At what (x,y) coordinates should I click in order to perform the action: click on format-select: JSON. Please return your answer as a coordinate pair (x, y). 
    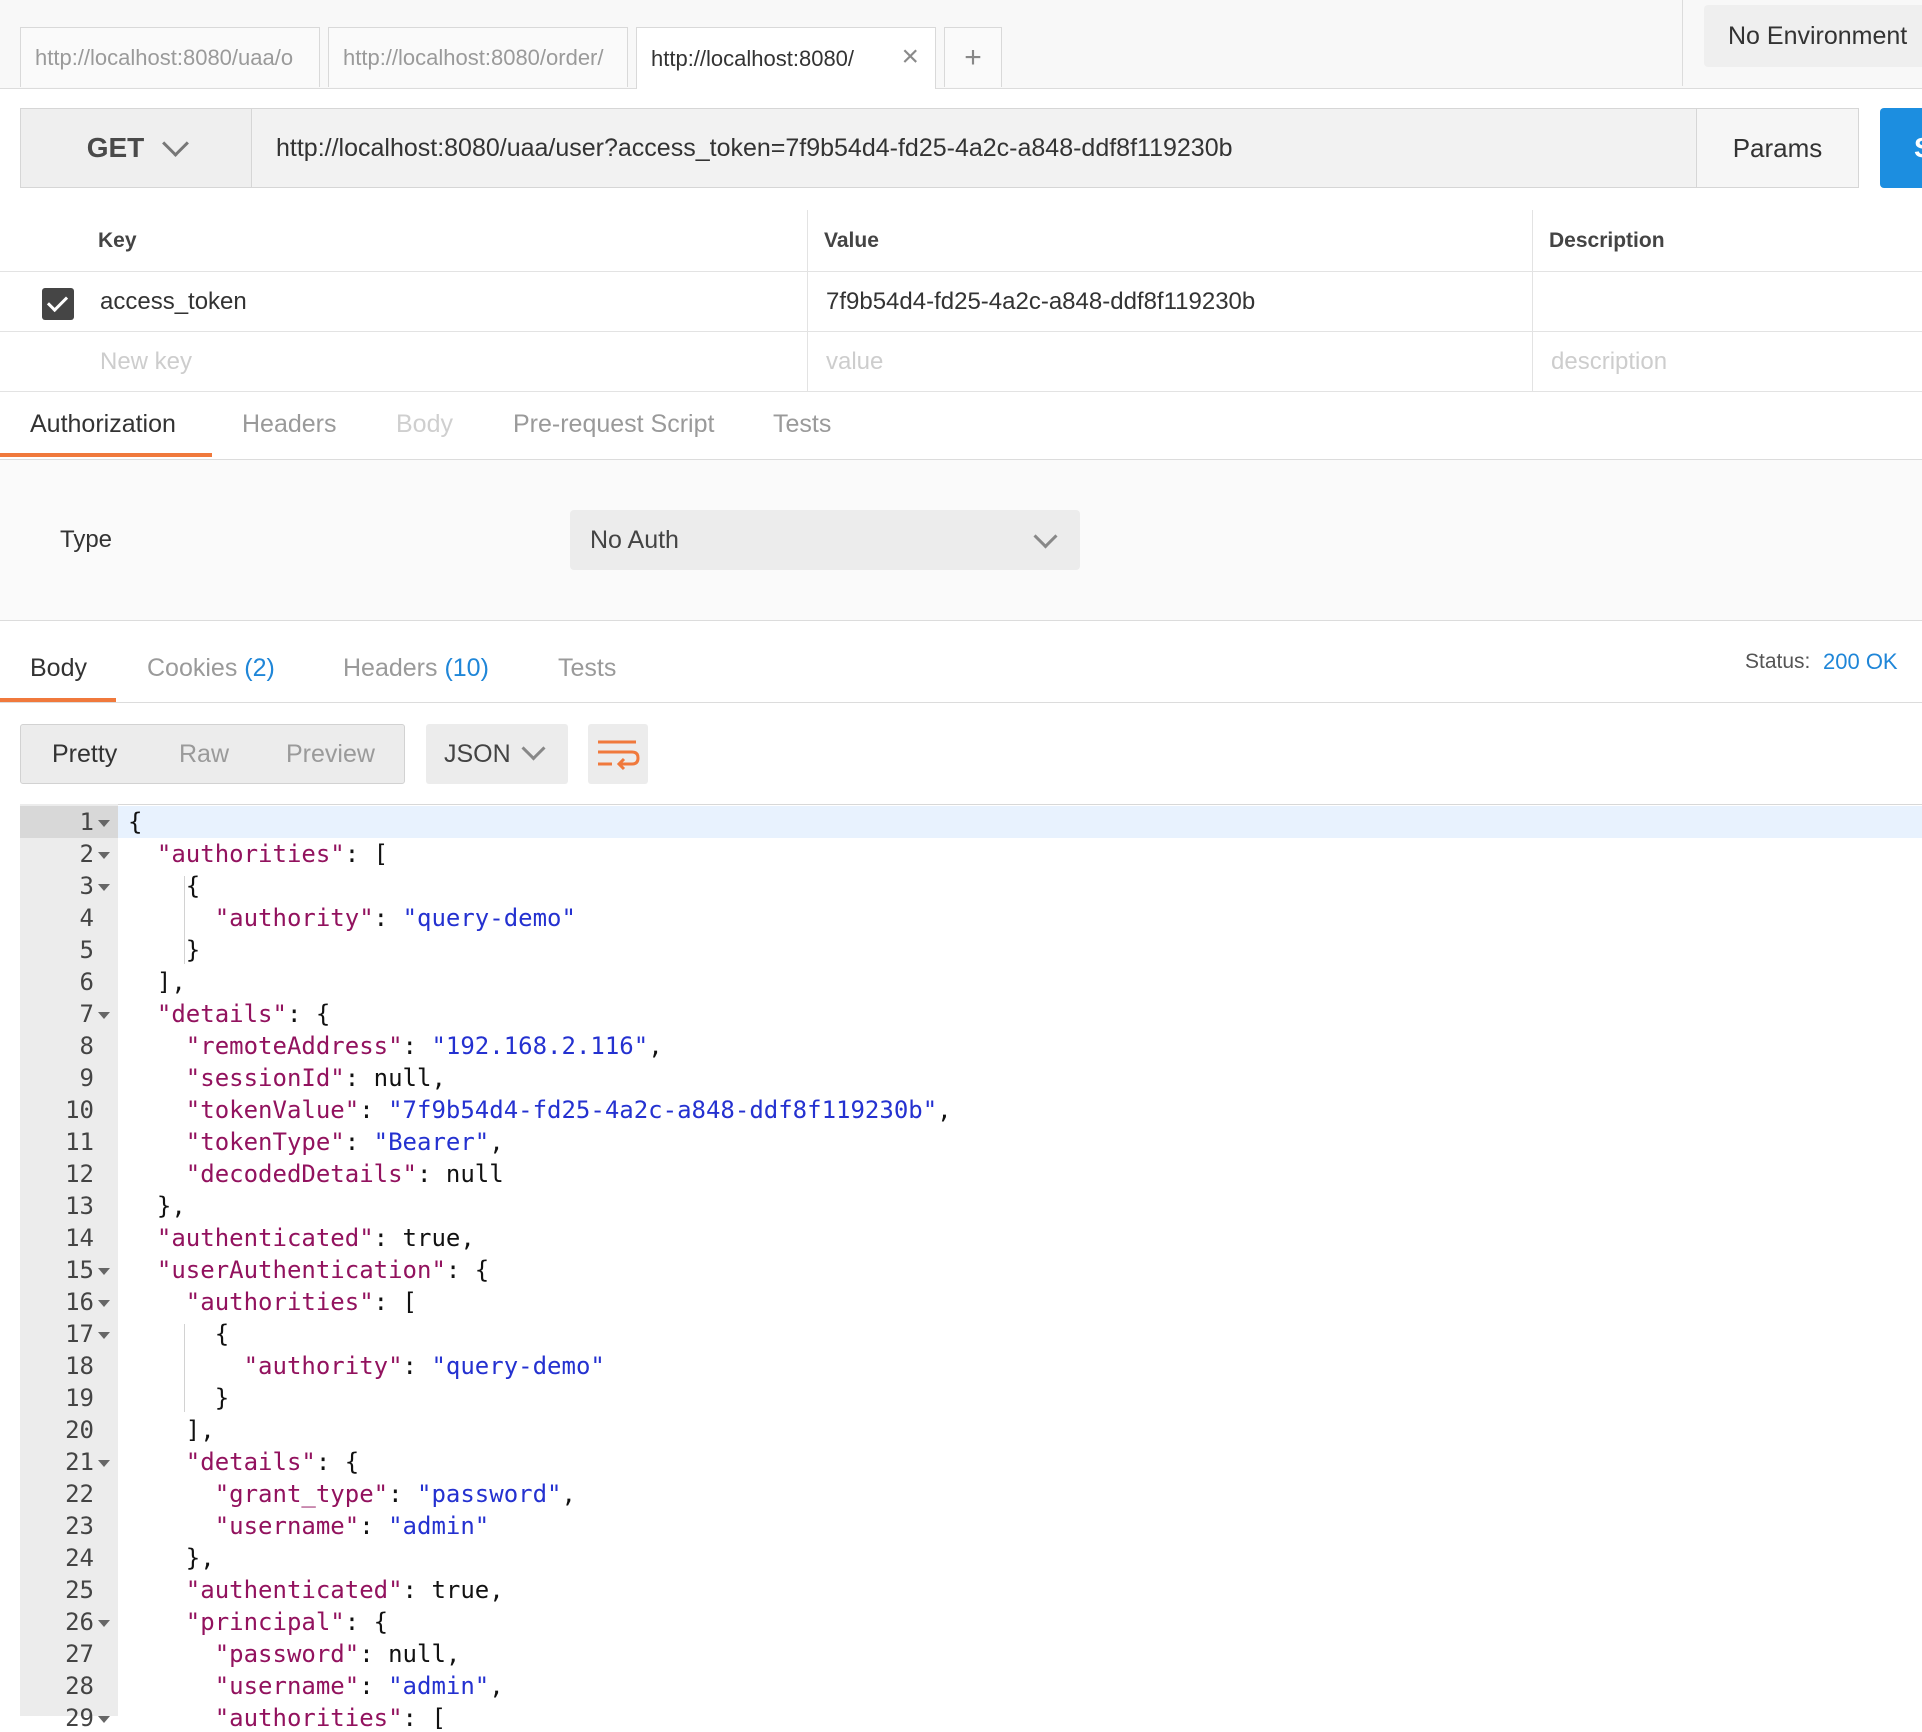
    Looking at the image, I should click on (497, 754).